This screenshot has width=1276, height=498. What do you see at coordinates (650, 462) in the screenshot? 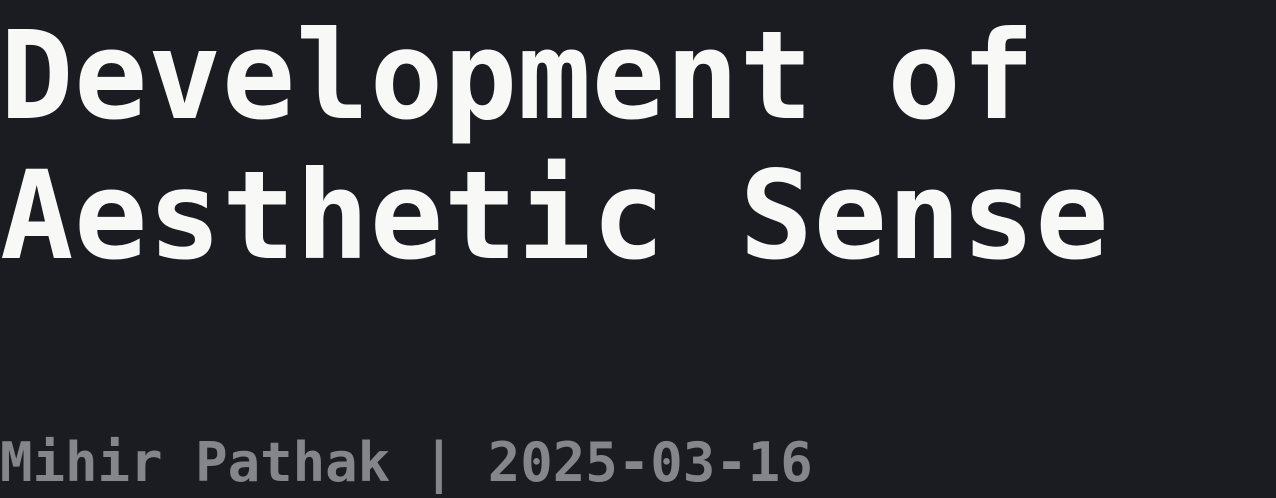
I see `post-date: 2025-03-16` at bounding box center [650, 462].